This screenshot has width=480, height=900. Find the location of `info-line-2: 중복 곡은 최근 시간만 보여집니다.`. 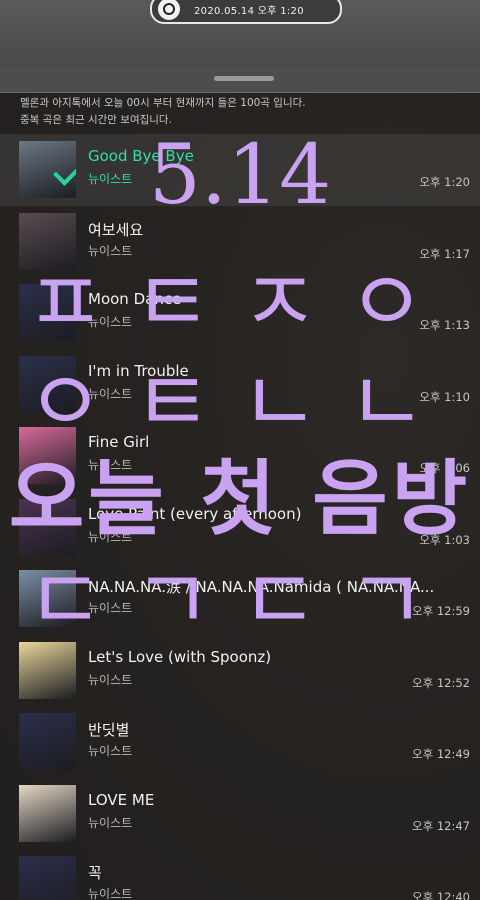

info-line-2: 중복 곡은 최근 시간만 보여집니다. is located at coordinates (96, 120).